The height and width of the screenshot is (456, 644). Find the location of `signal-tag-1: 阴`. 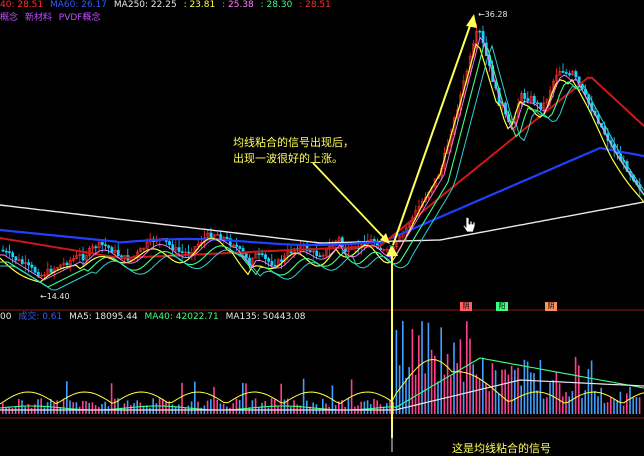

signal-tag-1: 阴 is located at coordinates (466, 306).